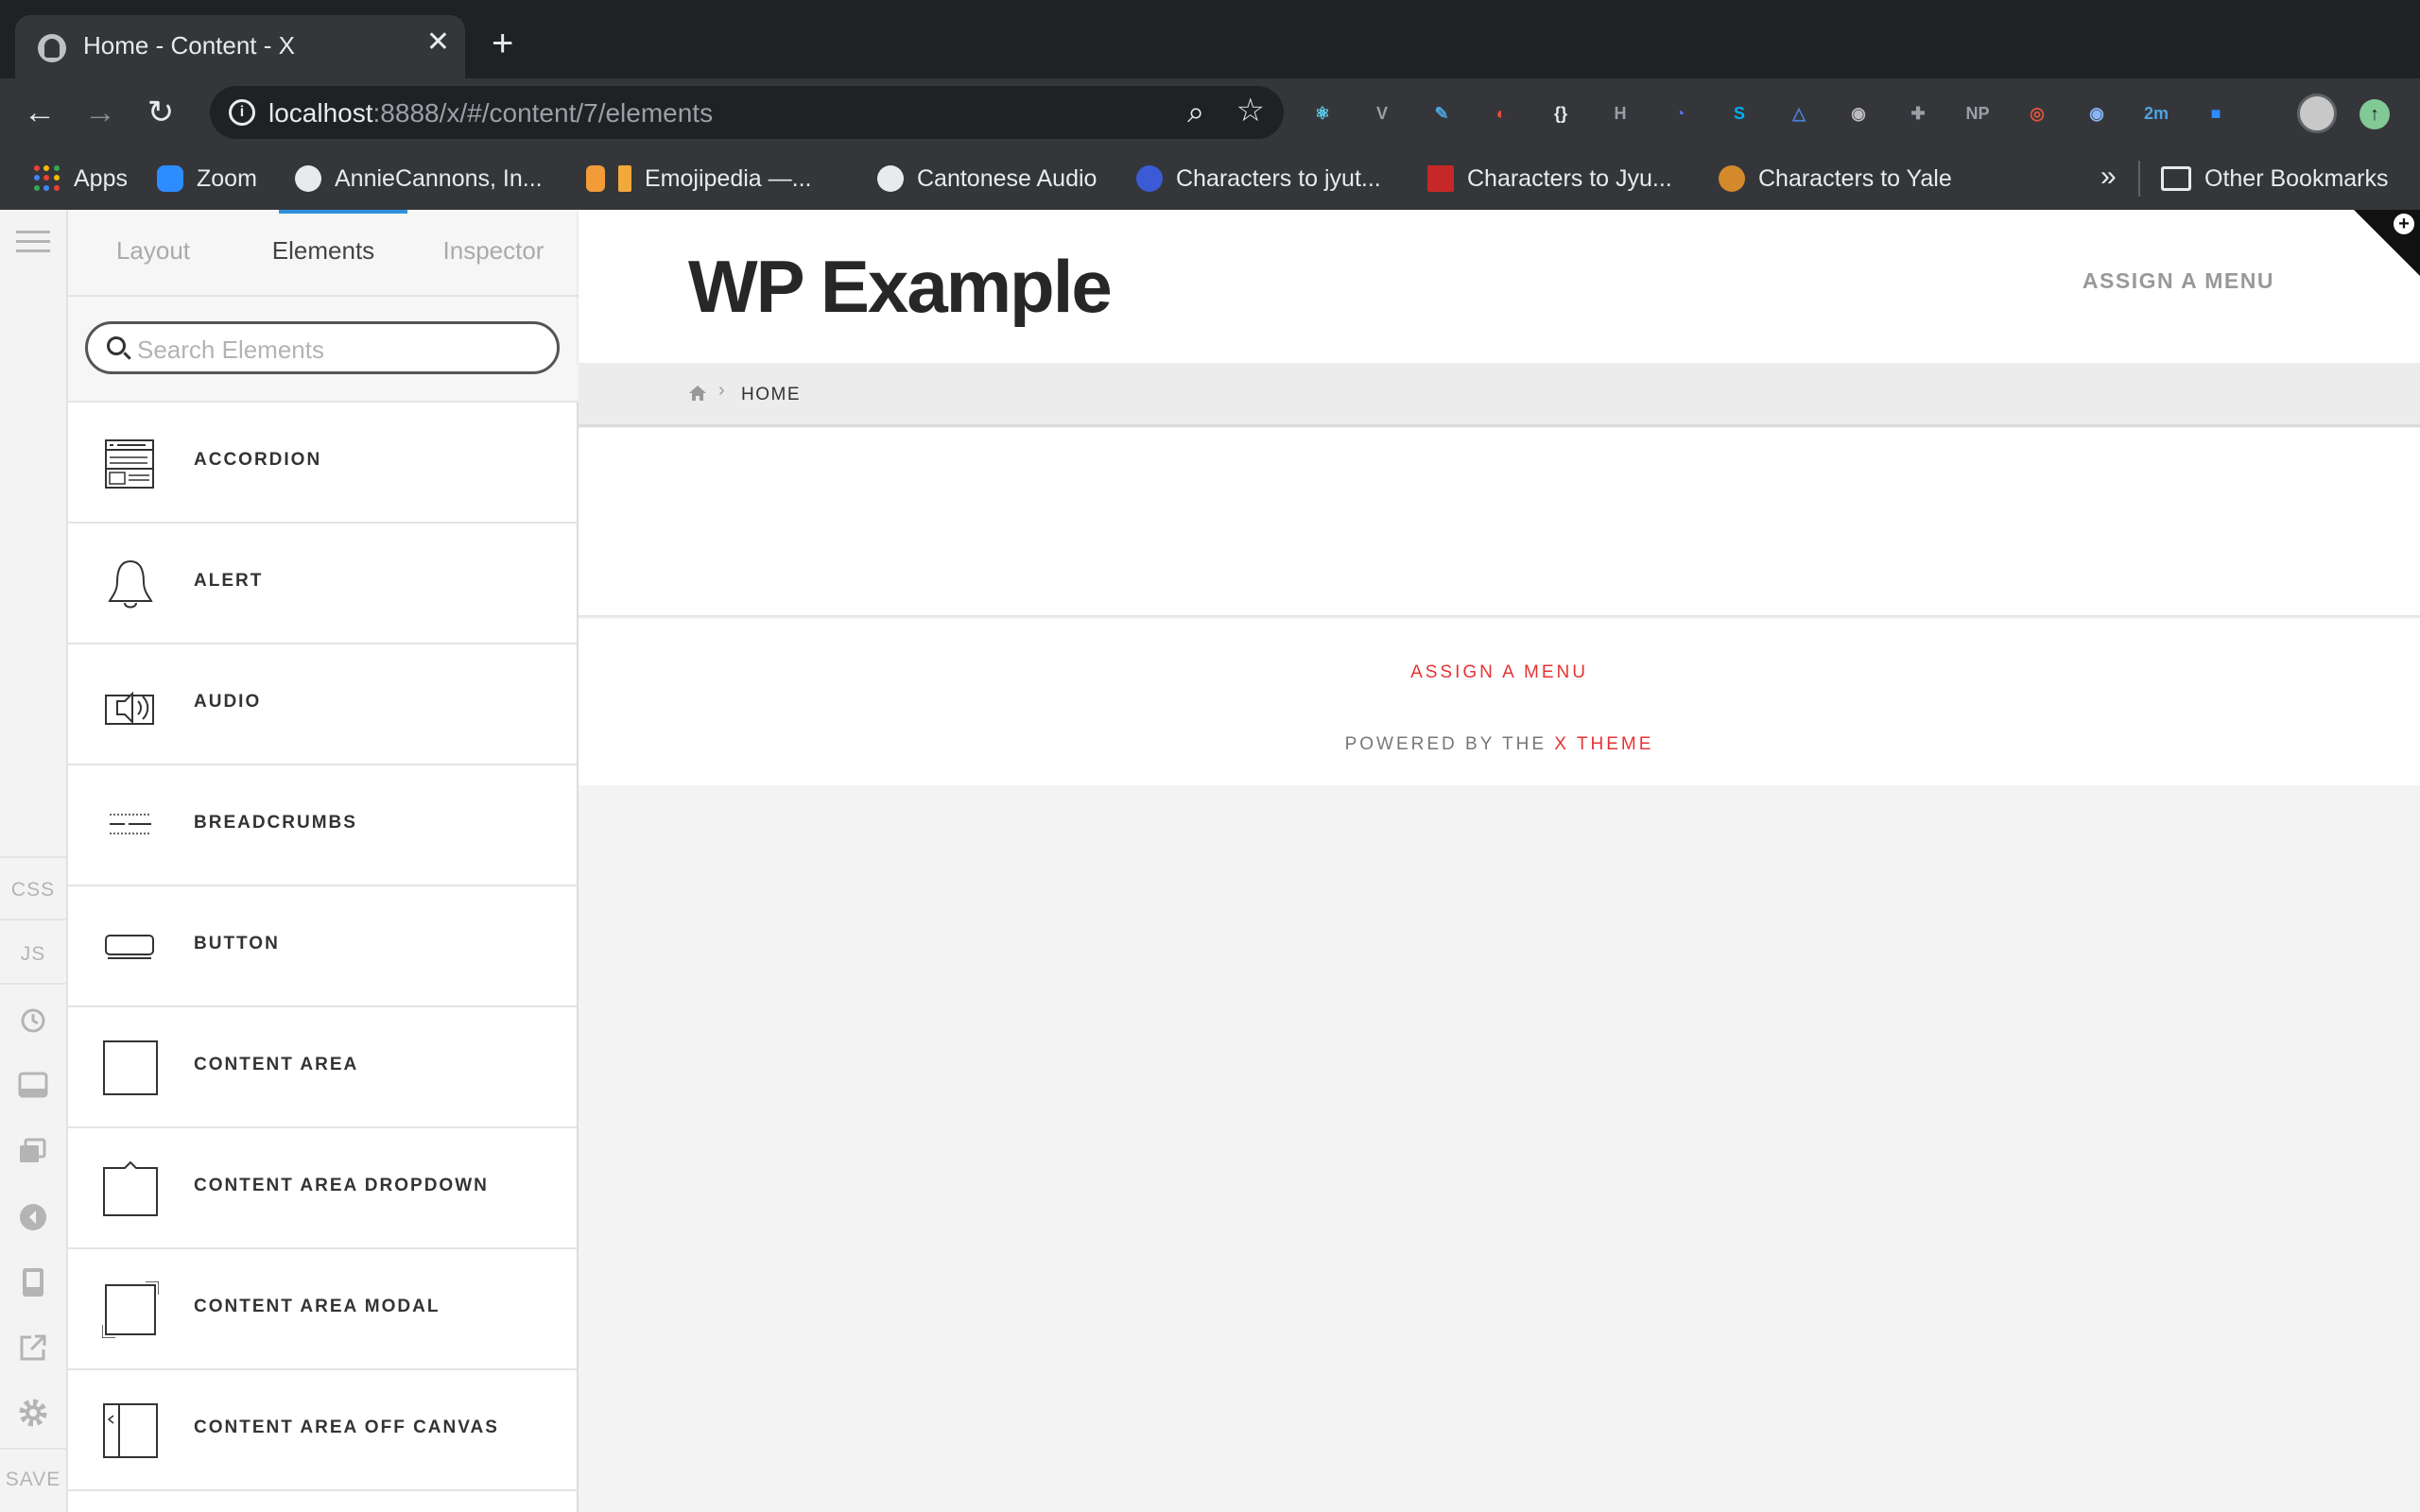 This screenshot has height=1512, width=2420. Describe the element at coordinates (39, 112) in the screenshot. I see `back-icon: ←` at that location.